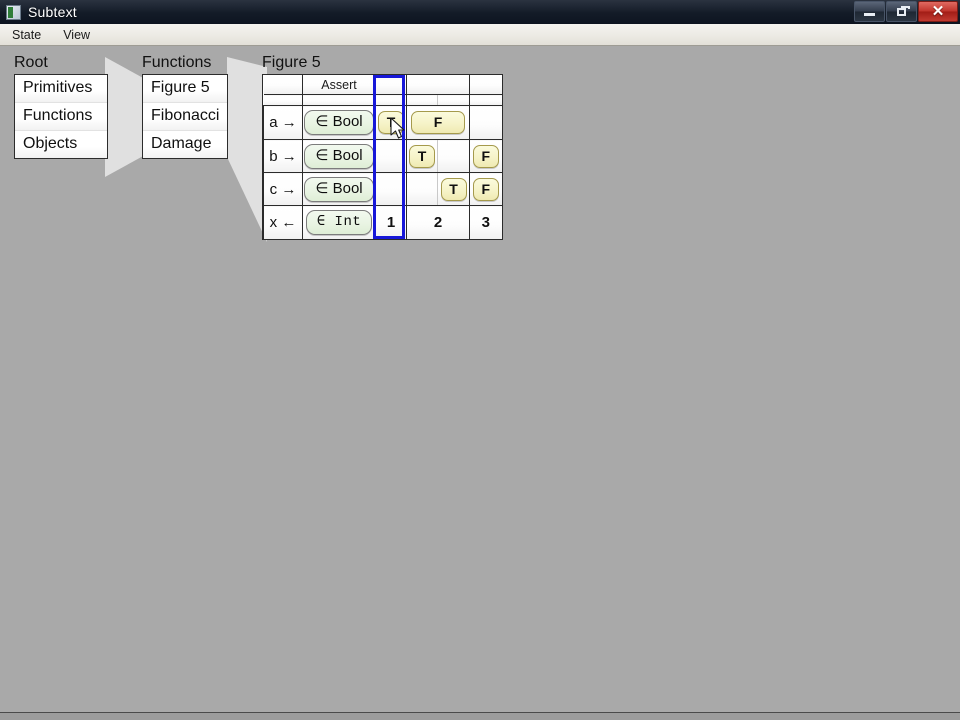  Describe the element at coordinates (480, 35) in the screenshot. I see `menu-bar: State View` at that location.